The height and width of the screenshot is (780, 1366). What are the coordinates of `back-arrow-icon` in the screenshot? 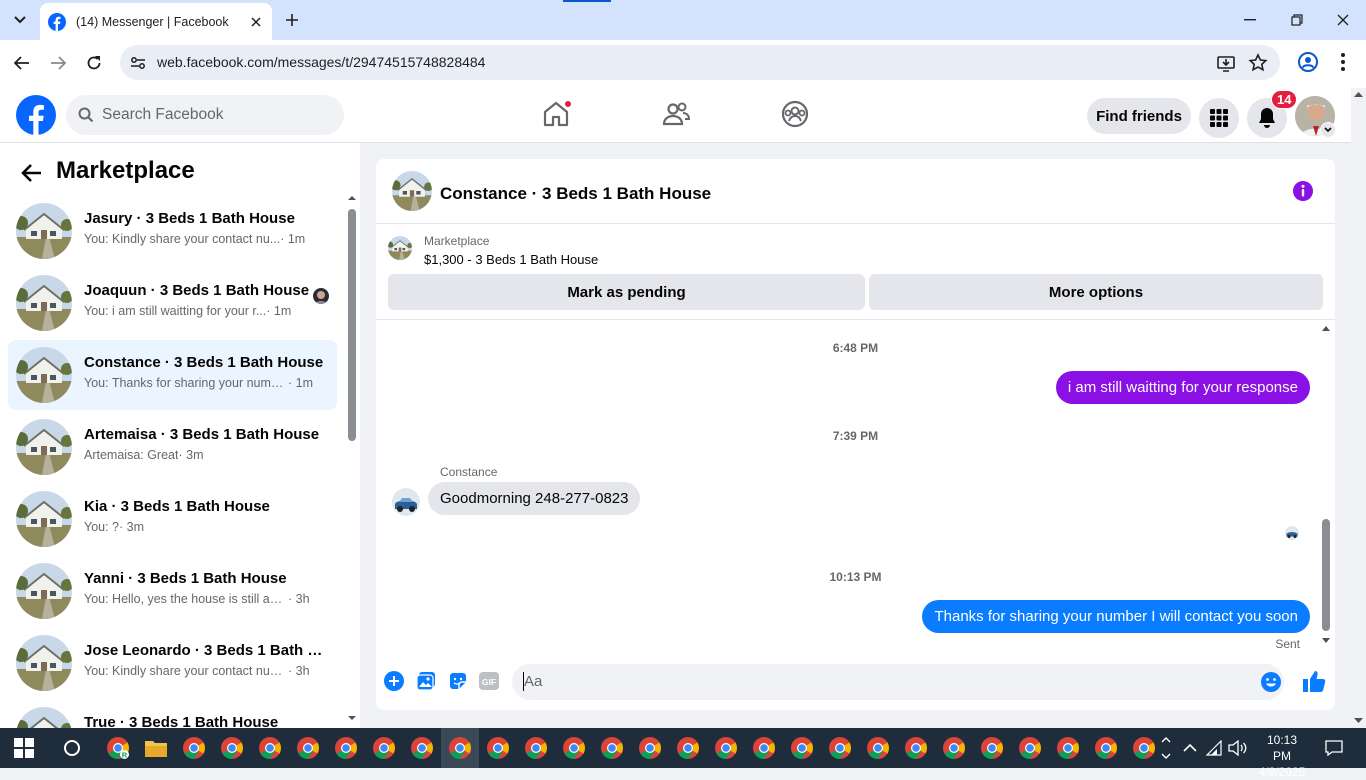 It's located at (32, 173).